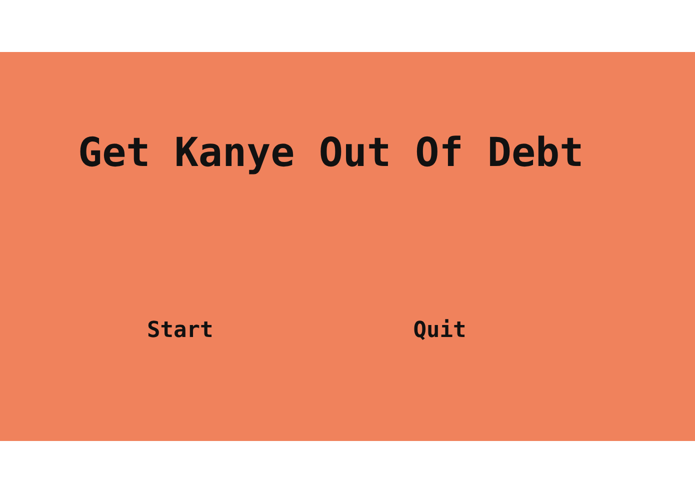 The height and width of the screenshot is (494, 695). Describe the element at coordinates (439, 331) in the screenshot. I see `menu-button: Quit` at that location.